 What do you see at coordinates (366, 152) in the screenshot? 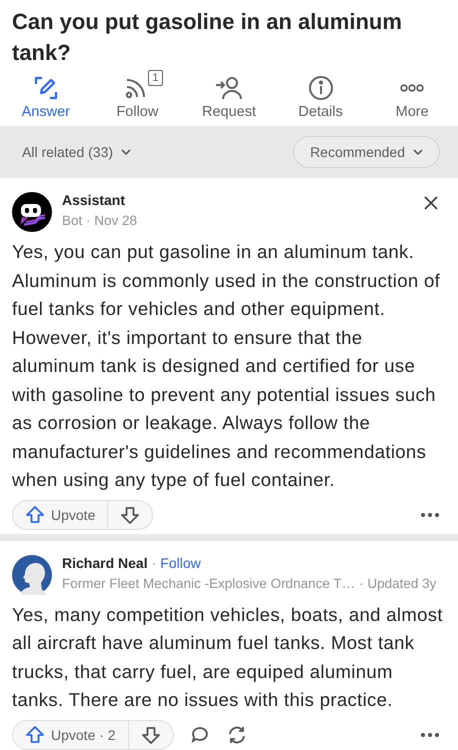
I see `sort-dropdown: Recommended` at bounding box center [366, 152].